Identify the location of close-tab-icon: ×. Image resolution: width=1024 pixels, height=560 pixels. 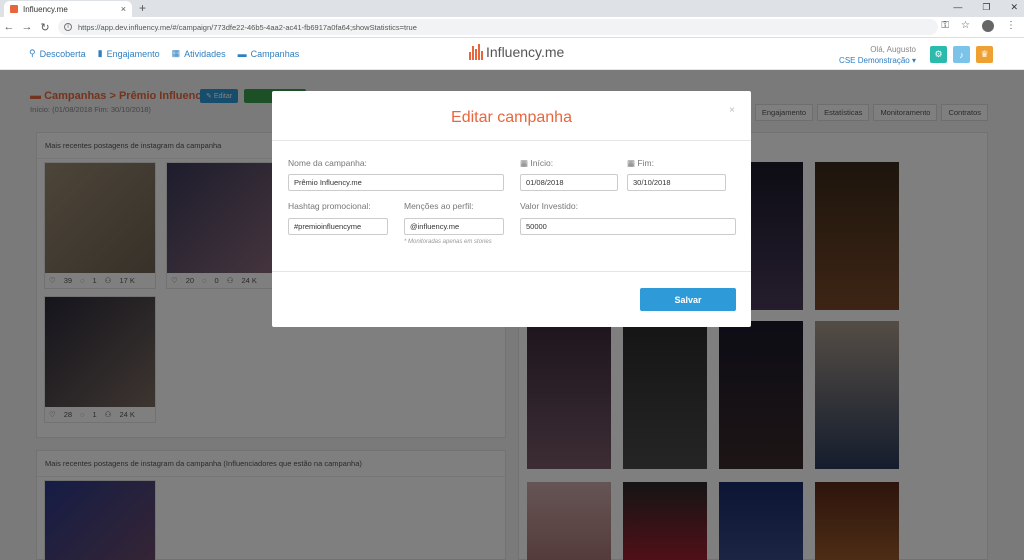
(123, 9).